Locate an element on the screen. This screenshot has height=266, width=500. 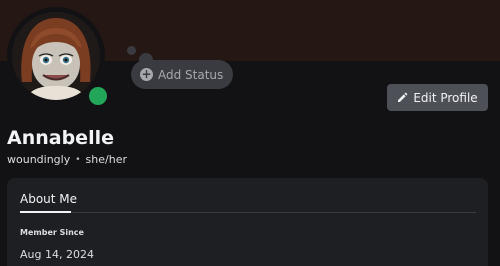
edit-profile-button: Edit Profile is located at coordinates (437, 97).